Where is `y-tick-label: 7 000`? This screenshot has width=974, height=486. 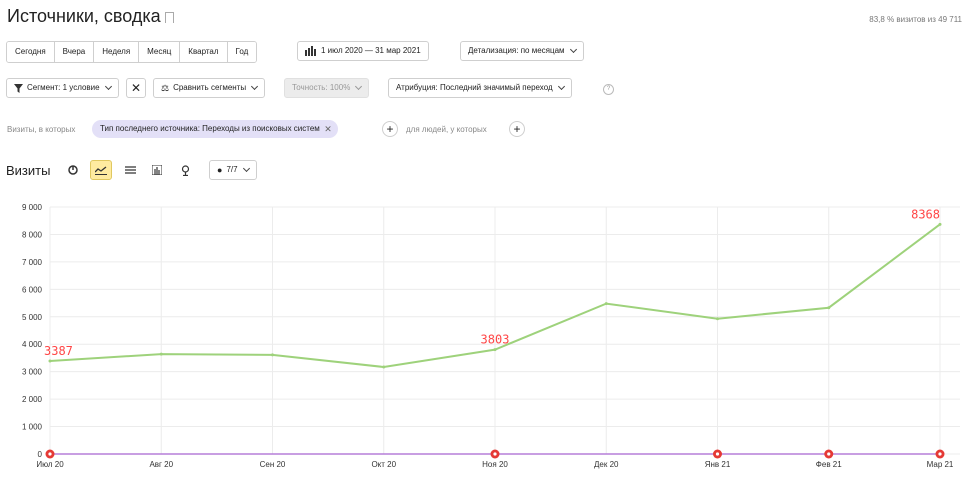
y-tick-label: 7 000 is located at coordinates (32, 262).